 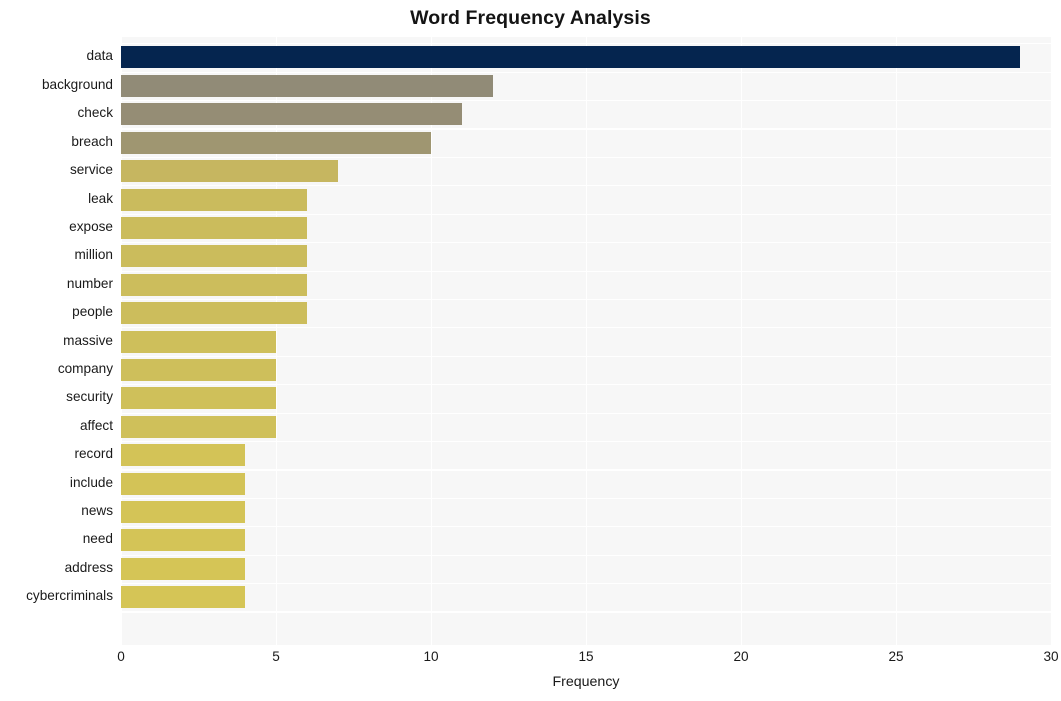 What do you see at coordinates (586, 612) in the screenshot?
I see `y-gridline` at bounding box center [586, 612].